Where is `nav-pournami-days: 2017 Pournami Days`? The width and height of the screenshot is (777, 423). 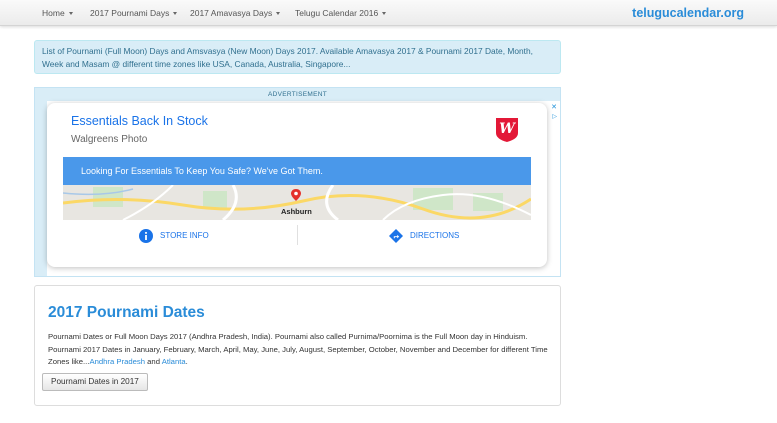
nav-pournami-days: 2017 Pournami Days is located at coordinates (134, 13).